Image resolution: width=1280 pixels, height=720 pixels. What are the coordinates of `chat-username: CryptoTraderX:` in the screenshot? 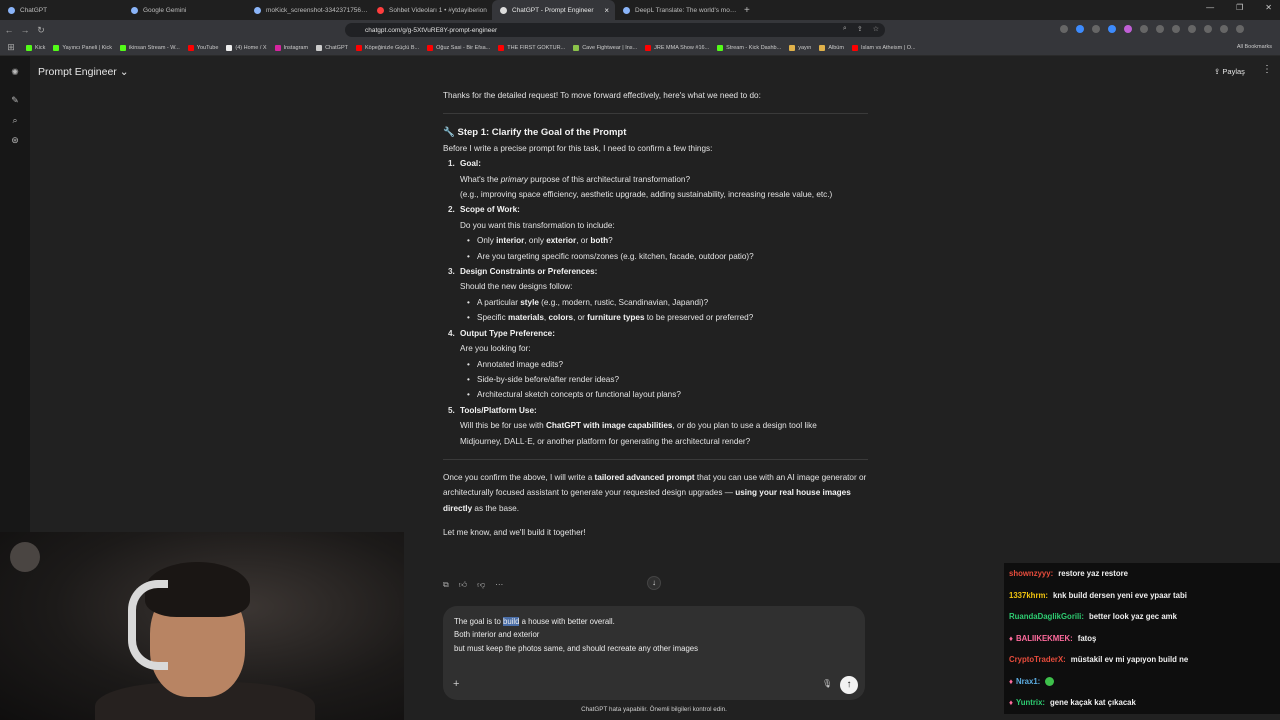 It's located at (1037, 660).